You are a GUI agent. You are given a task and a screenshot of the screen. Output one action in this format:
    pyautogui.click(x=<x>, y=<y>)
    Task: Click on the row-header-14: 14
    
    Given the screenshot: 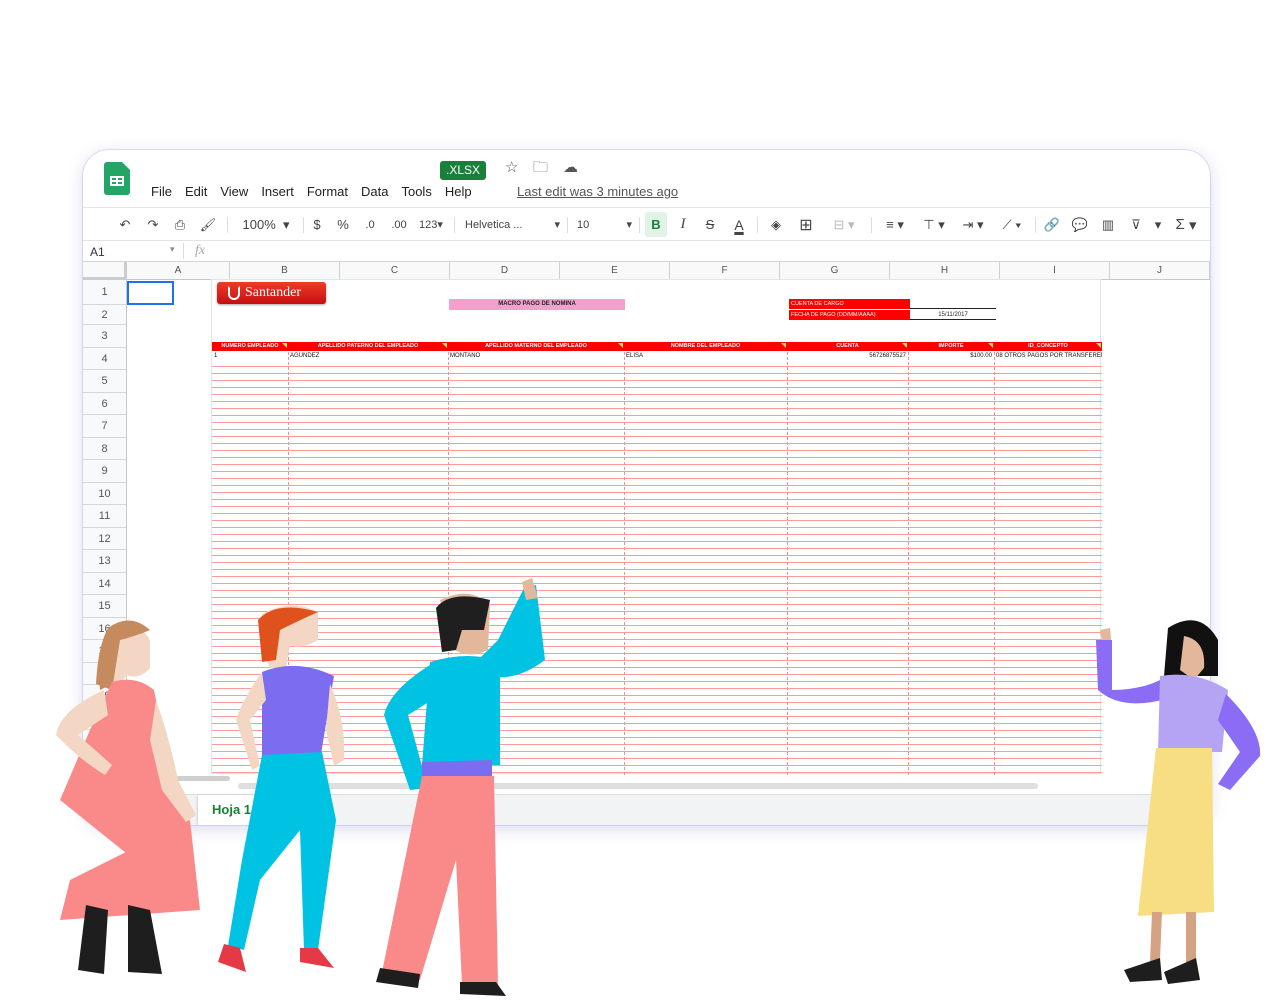 What is the action you would take?
    pyautogui.click(x=105, y=583)
    